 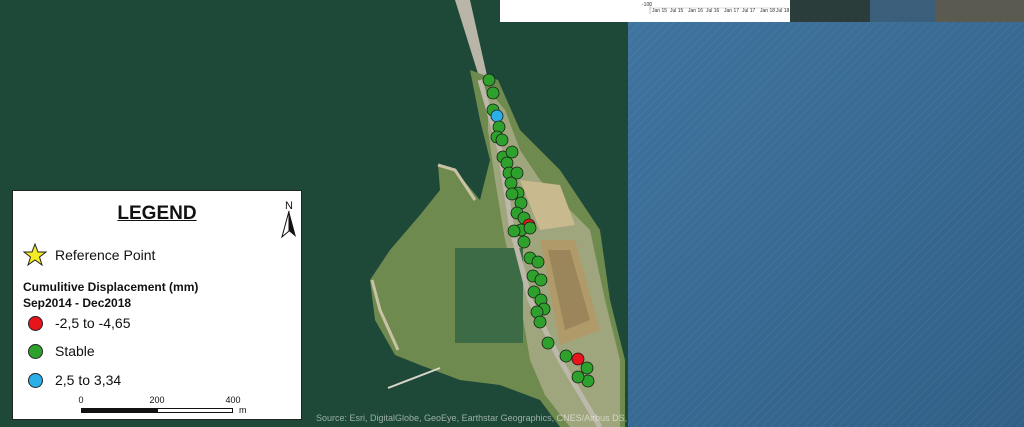 I want to click on north-label: N, so click(x=289, y=206).